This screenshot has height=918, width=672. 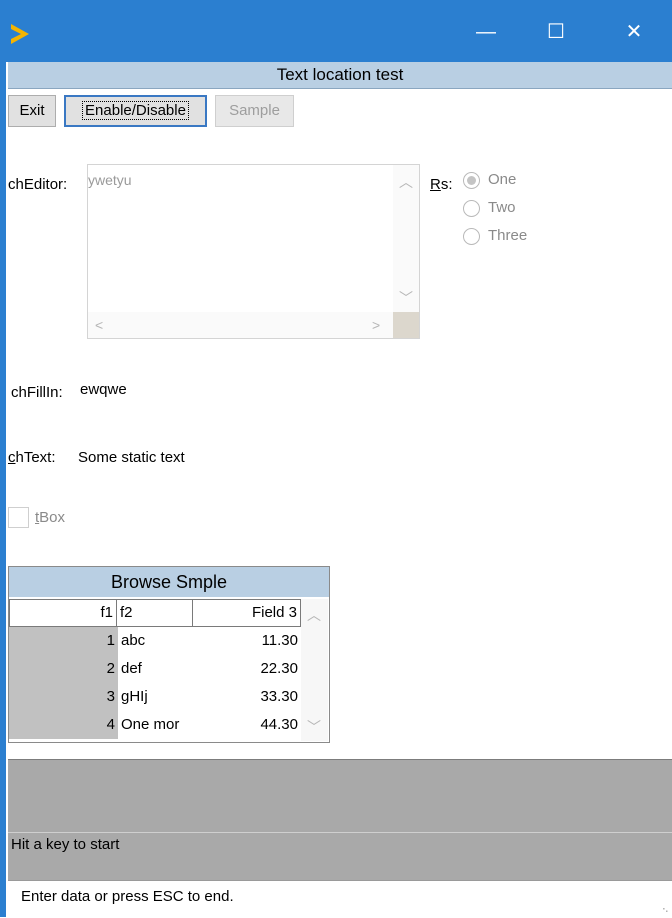 What do you see at coordinates (254, 111) in the screenshot?
I see `sample-button: Sample` at bounding box center [254, 111].